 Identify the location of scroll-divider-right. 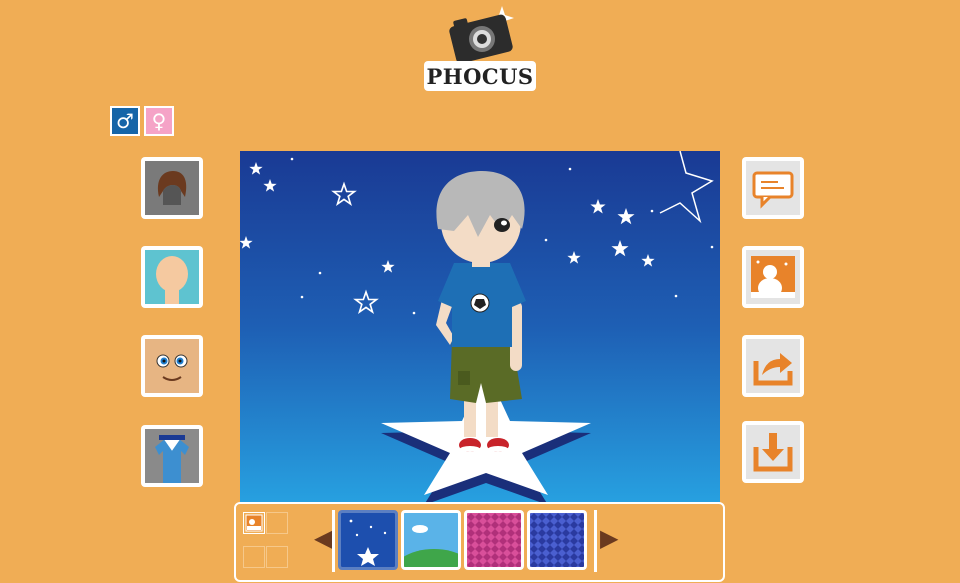
(595, 541).